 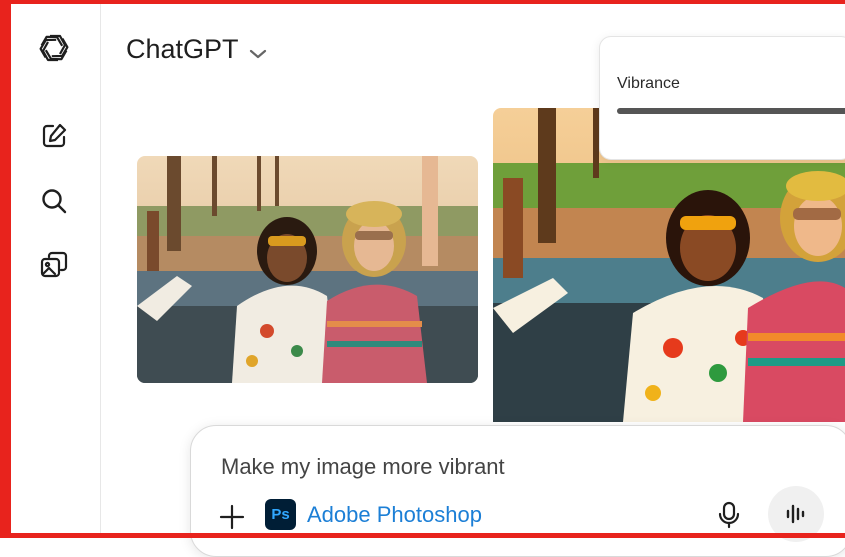 I want to click on search-icon, so click(x=54, y=201).